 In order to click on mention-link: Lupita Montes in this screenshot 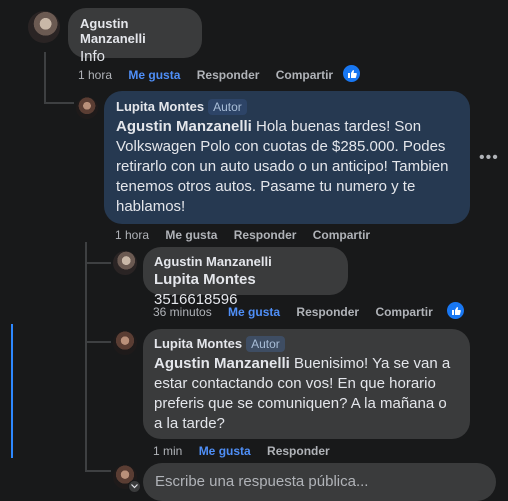, I will do `click(205, 279)`.